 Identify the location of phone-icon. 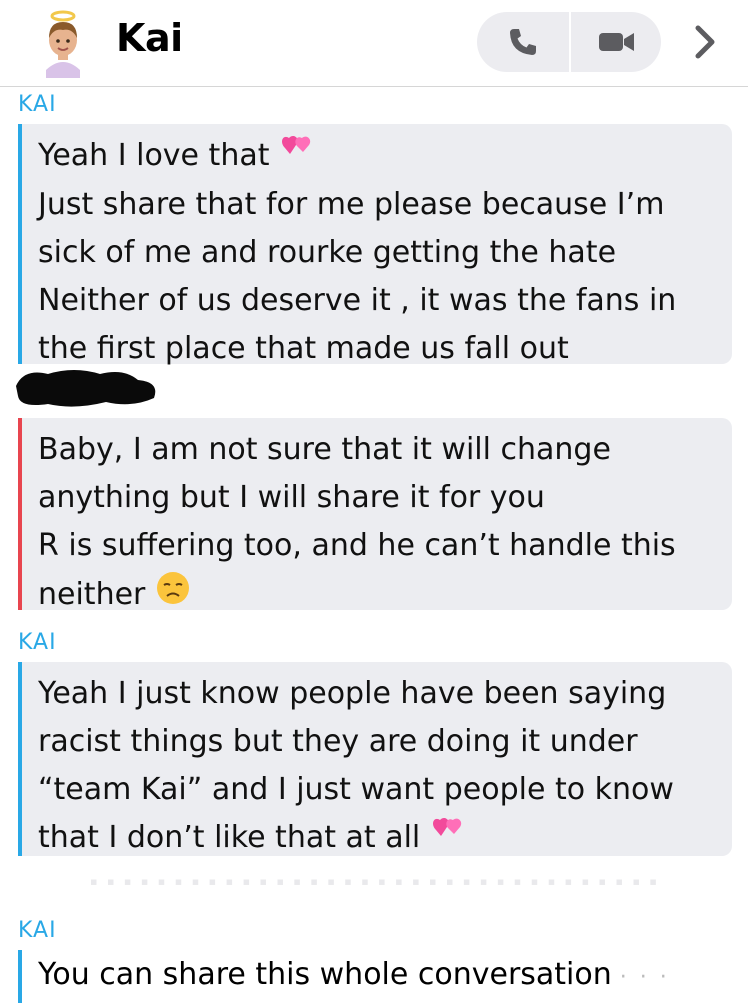
(523, 42).